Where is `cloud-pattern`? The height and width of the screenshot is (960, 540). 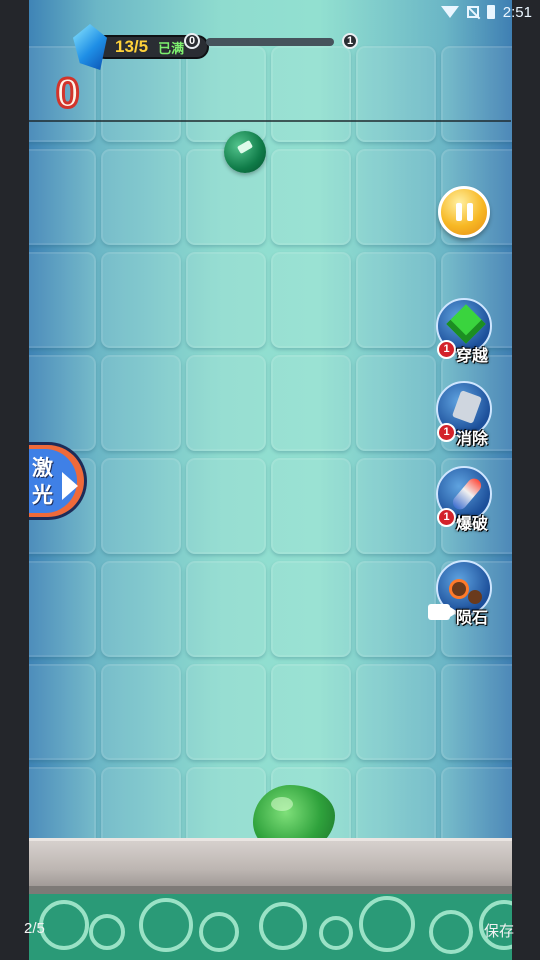 cloud-pattern is located at coordinates (270, 927).